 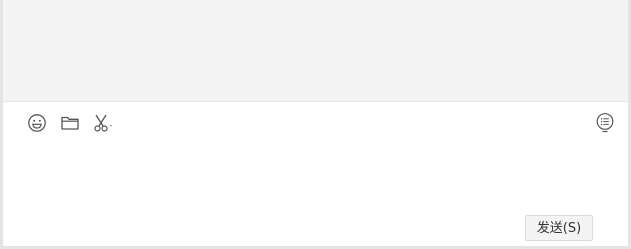 I want to click on chat-history-icon, so click(x=605, y=123).